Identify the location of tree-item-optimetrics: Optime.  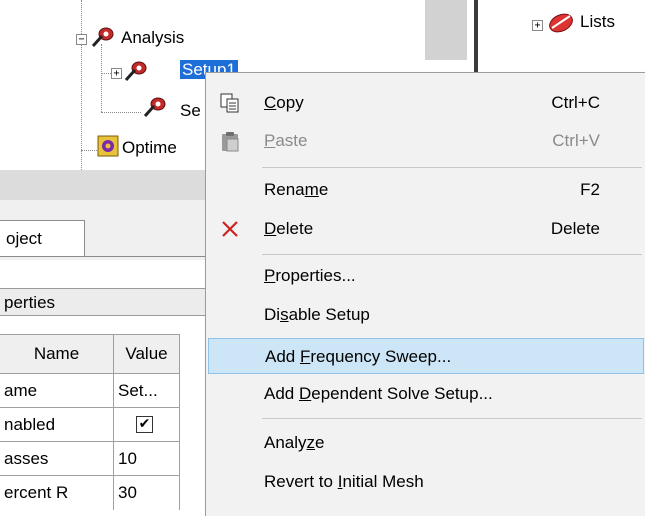
(149, 148).